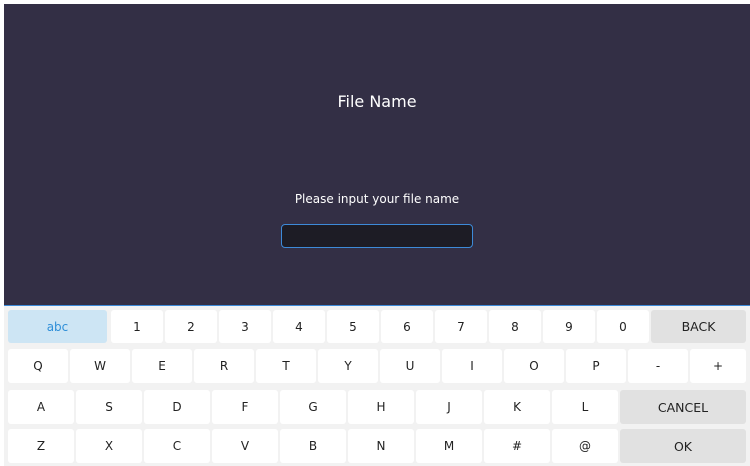  I want to click on key-k: K, so click(517, 407).